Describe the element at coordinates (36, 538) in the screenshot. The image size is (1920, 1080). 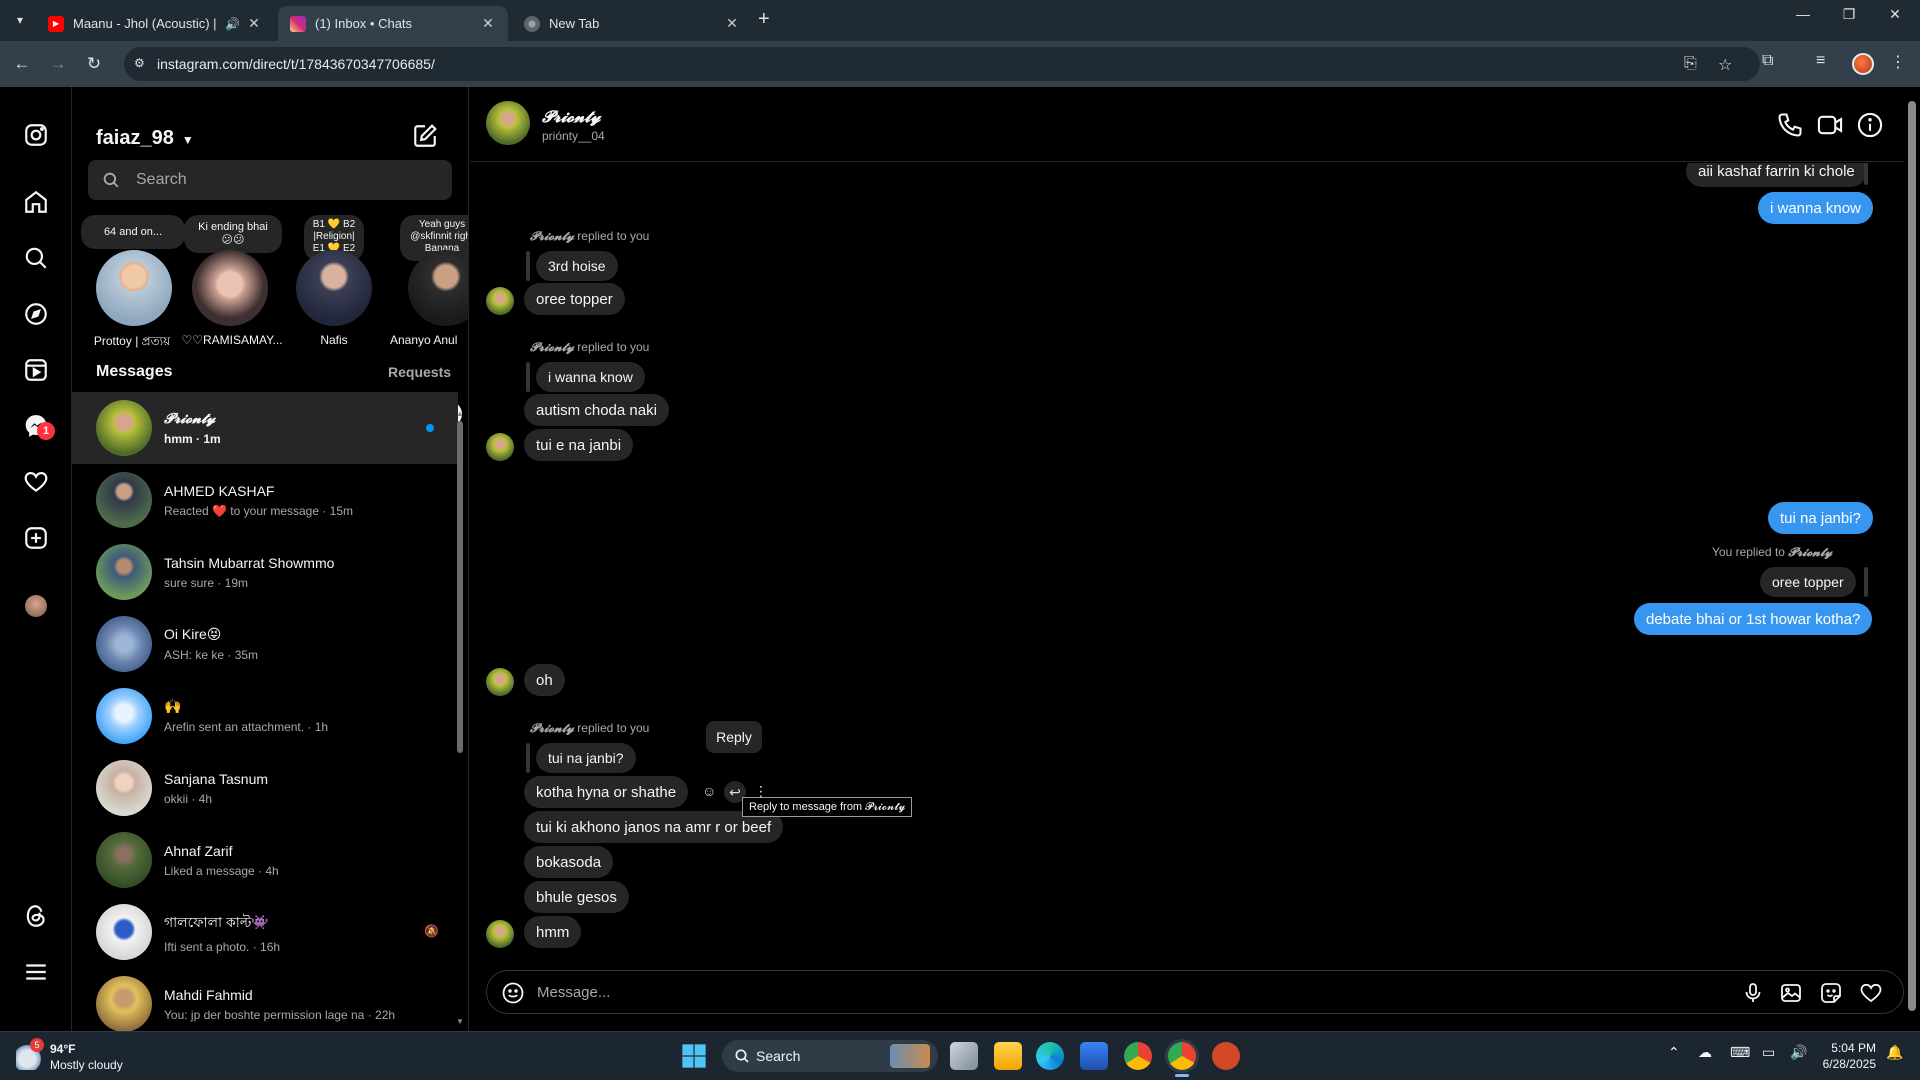
I see `create-plus-icon` at that location.